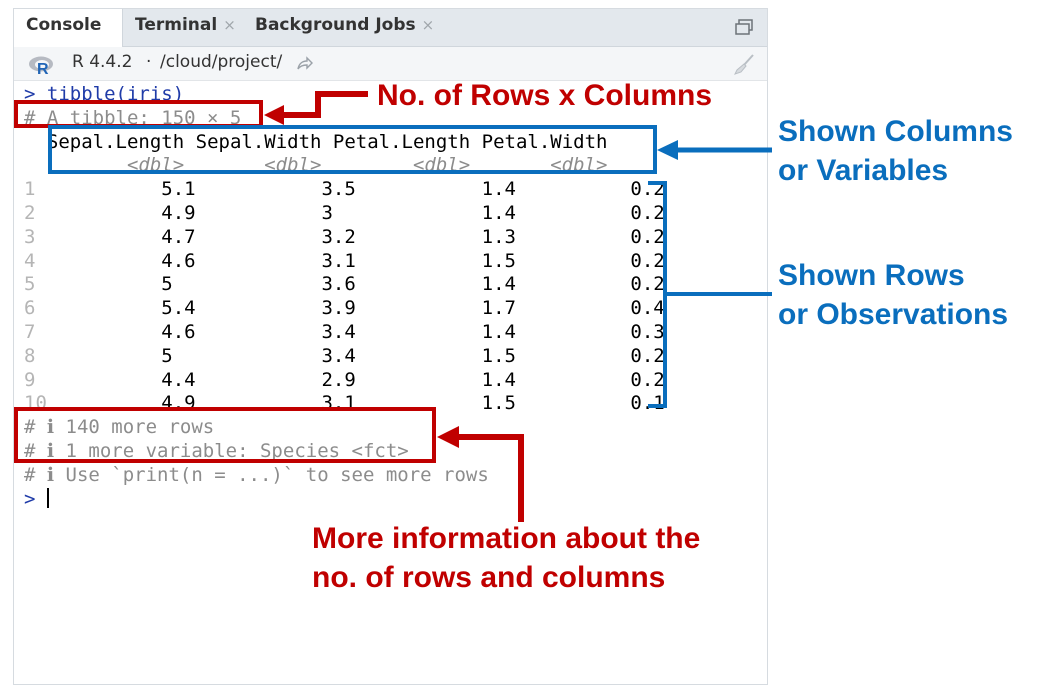 The image size is (1056, 691). What do you see at coordinates (448, 437) in the screenshot?
I see `more-info-arrowhead` at bounding box center [448, 437].